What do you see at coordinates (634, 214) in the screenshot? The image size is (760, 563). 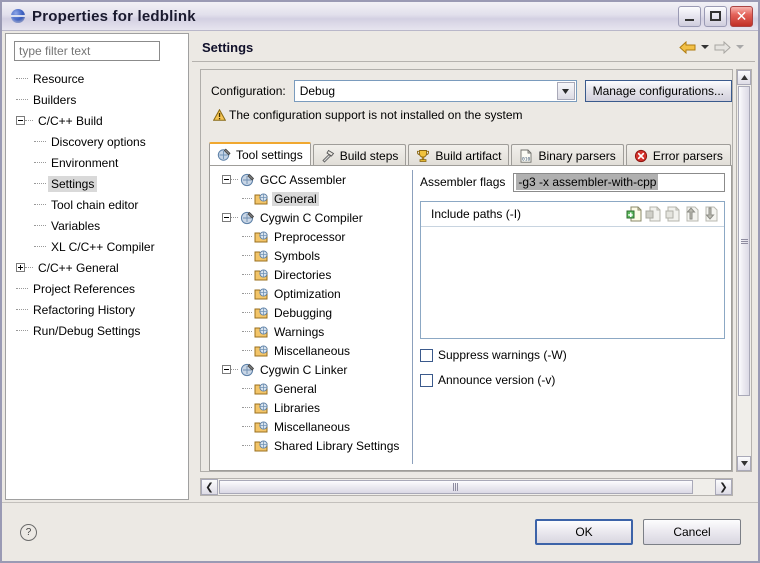 I see `add-icon` at bounding box center [634, 214].